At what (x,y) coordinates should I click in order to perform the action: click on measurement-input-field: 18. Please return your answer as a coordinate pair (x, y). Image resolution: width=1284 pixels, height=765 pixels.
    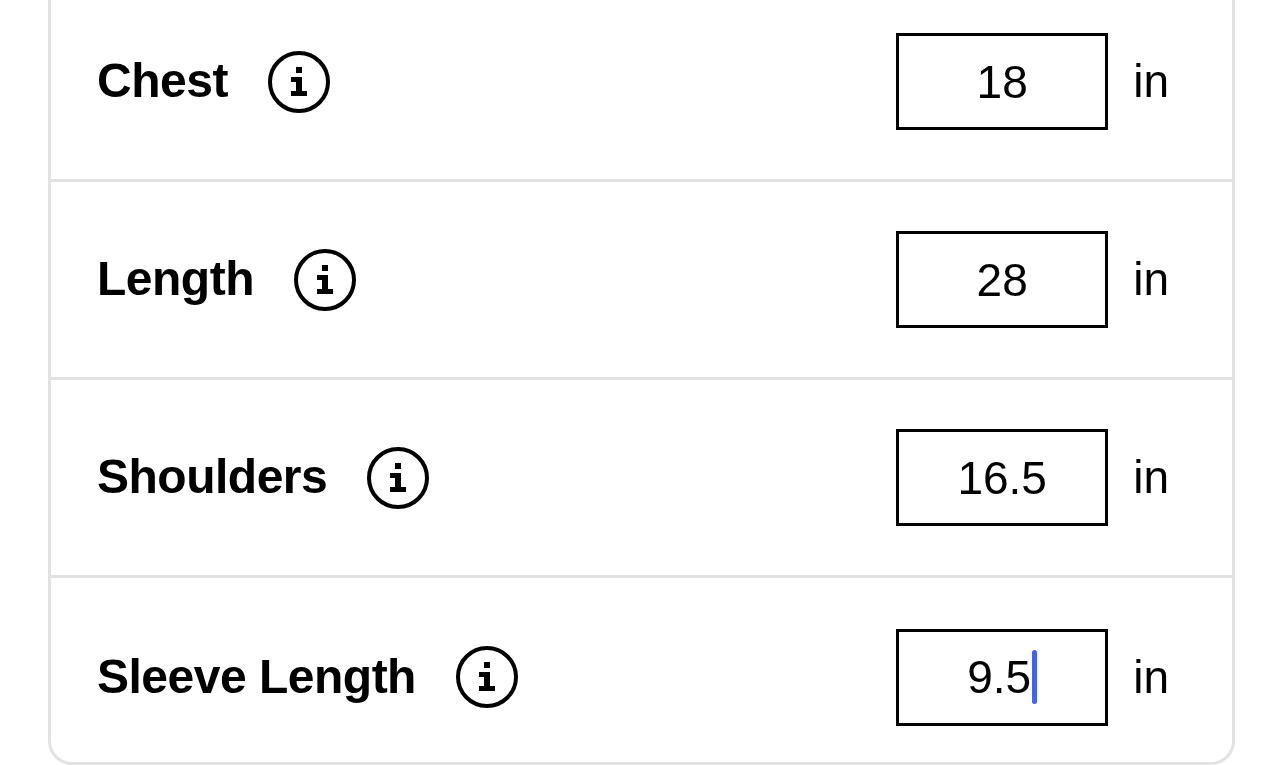
    Looking at the image, I should click on (1002, 81).